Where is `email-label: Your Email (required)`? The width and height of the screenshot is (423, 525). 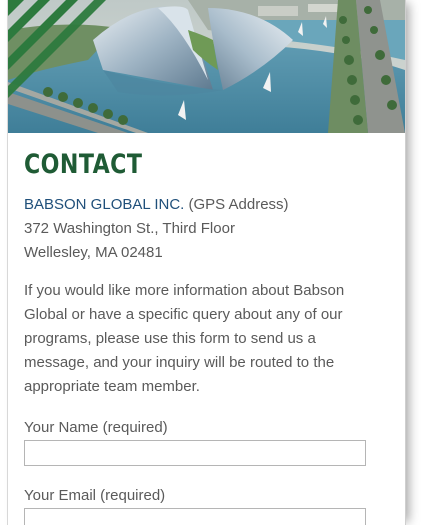 email-label: Your Email (required) is located at coordinates (95, 495).